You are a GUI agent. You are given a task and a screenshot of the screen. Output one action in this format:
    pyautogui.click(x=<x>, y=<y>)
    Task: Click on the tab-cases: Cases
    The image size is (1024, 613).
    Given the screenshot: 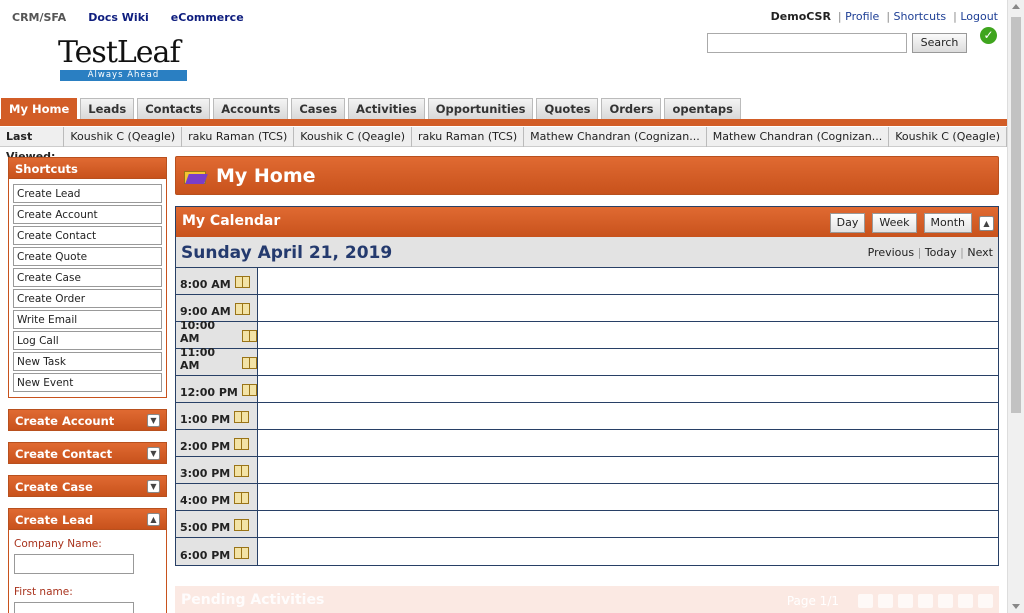 What is the action you would take?
    pyautogui.click(x=318, y=108)
    